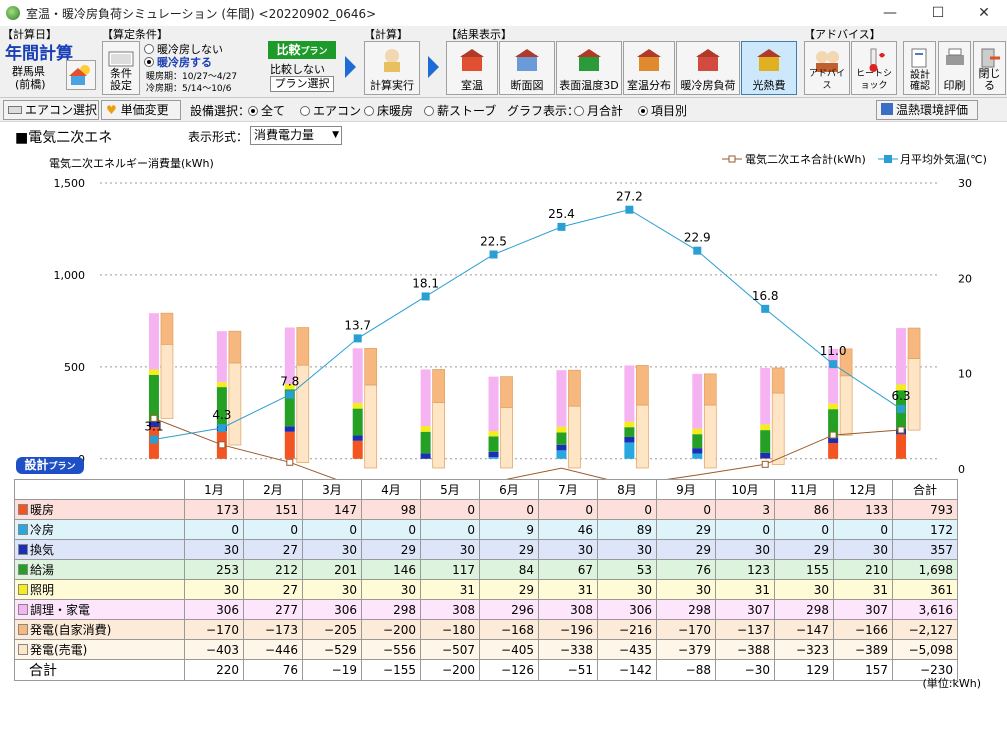 This screenshot has width=1007, height=729. What do you see at coordinates (395, 111) in the screenshot?
I see `equip-option-label-2: 床暖房` at bounding box center [395, 111].